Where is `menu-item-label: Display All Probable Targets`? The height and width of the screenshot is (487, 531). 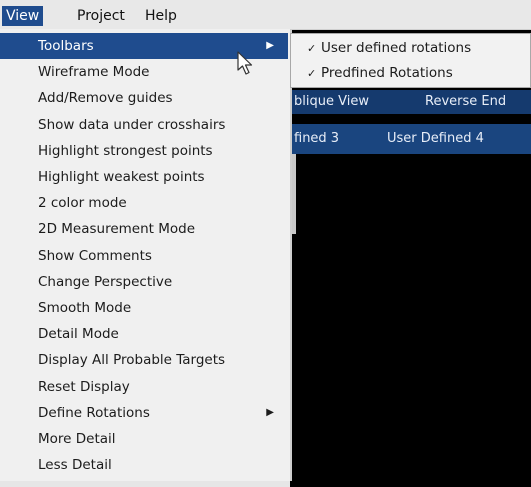
menu-item-label: Display All Probable Targets is located at coordinates (132, 360).